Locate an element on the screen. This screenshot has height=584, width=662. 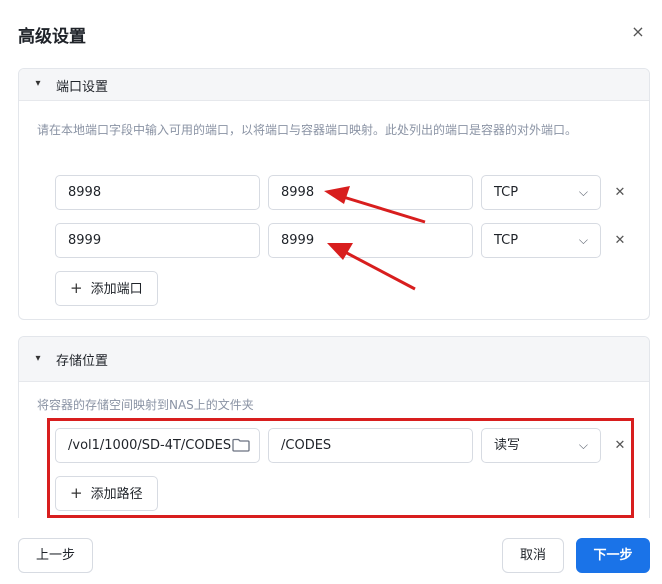
cancel-button: 取消 is located at coordinates (533, 555).